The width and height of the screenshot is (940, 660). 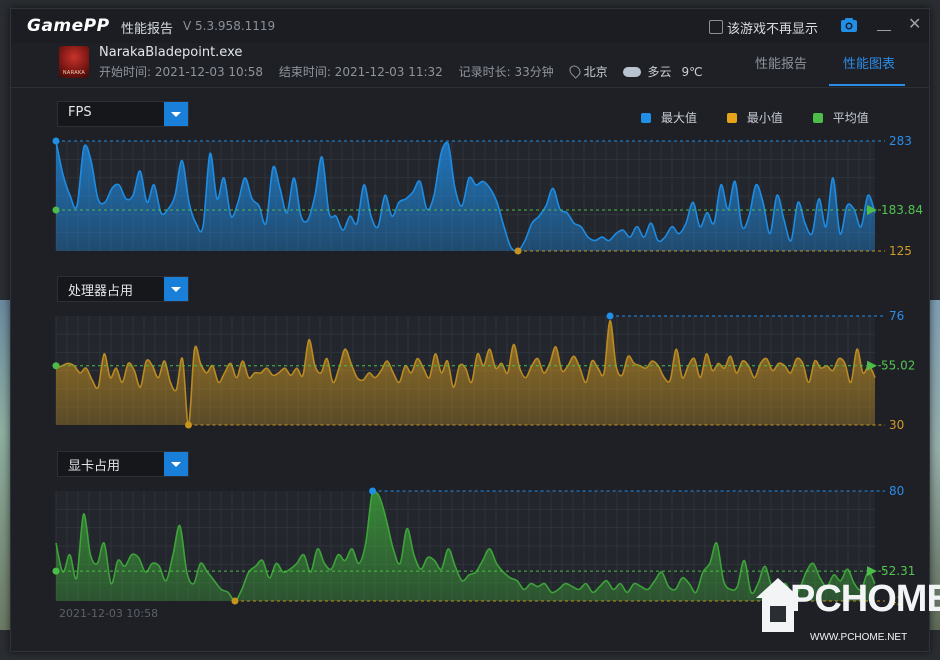 What do you see at coordinates (373, 491) in the screenshot?
I see `max-marker` at bounding box center [373, 491].